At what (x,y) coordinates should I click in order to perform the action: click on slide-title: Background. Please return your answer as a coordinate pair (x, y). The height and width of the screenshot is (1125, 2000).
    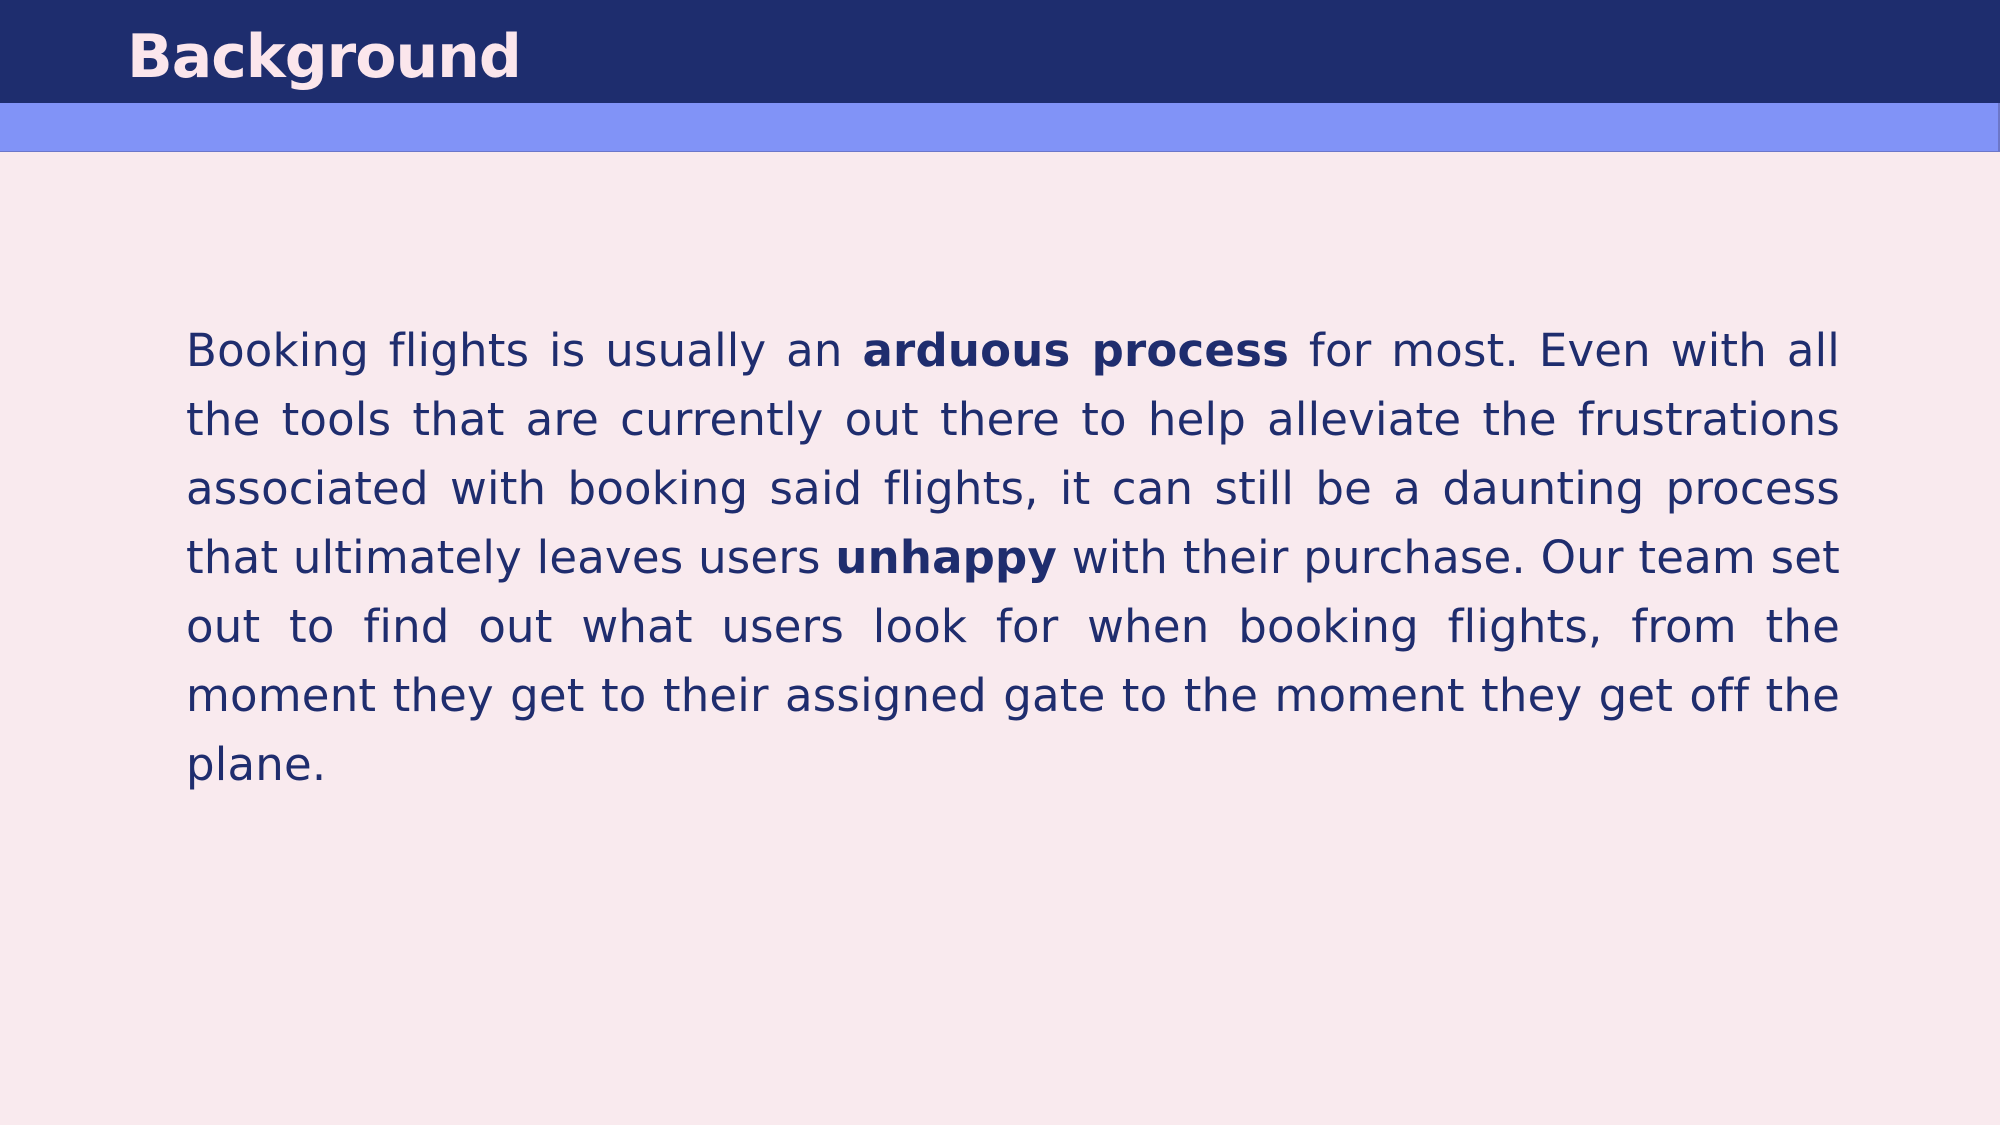
    Looking at the image, I should click on (324, 57).